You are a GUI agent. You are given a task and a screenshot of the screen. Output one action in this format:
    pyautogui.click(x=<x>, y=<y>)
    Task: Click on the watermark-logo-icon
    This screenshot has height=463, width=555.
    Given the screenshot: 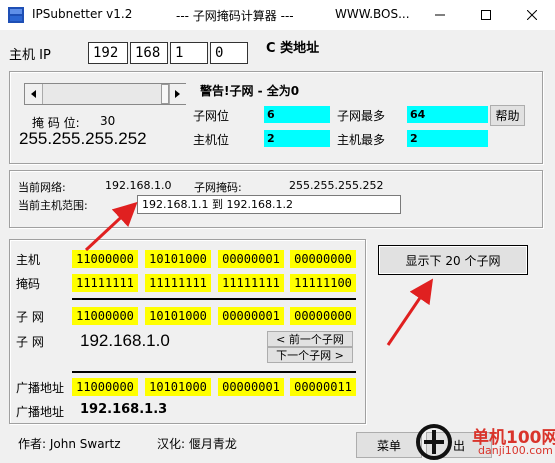 What is the action you would take?
    pyautogui.click(x=434, y=442)
    